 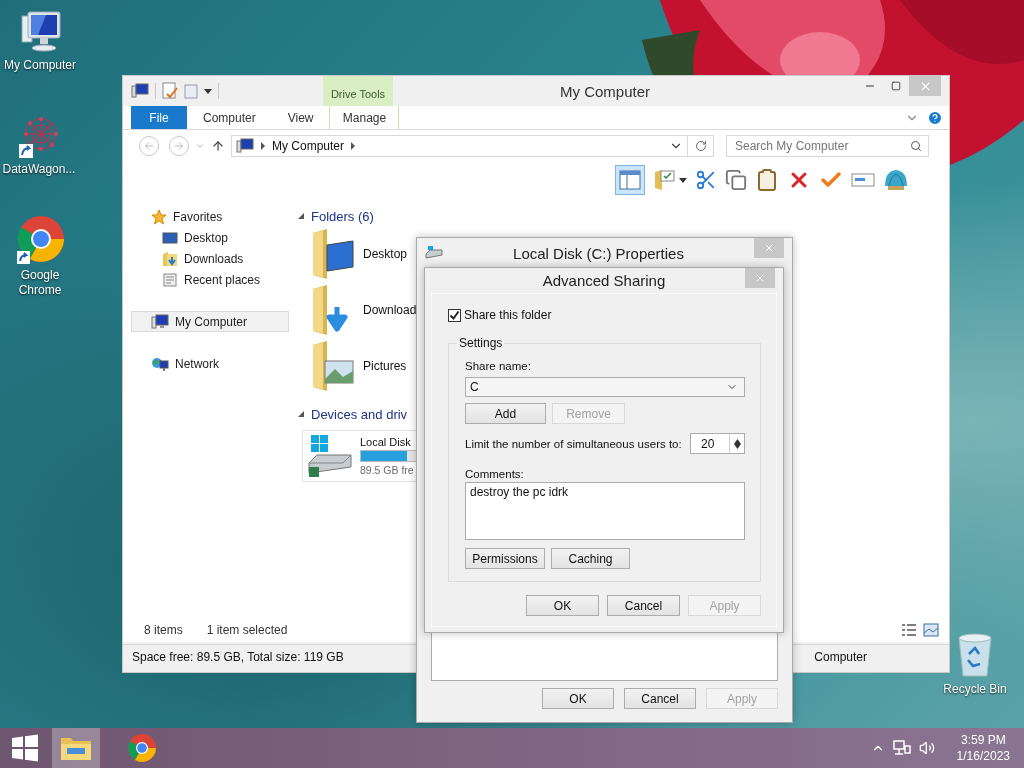 I want to click on free-space-text: 89.5 GB fre, so click(x=387, y=470).